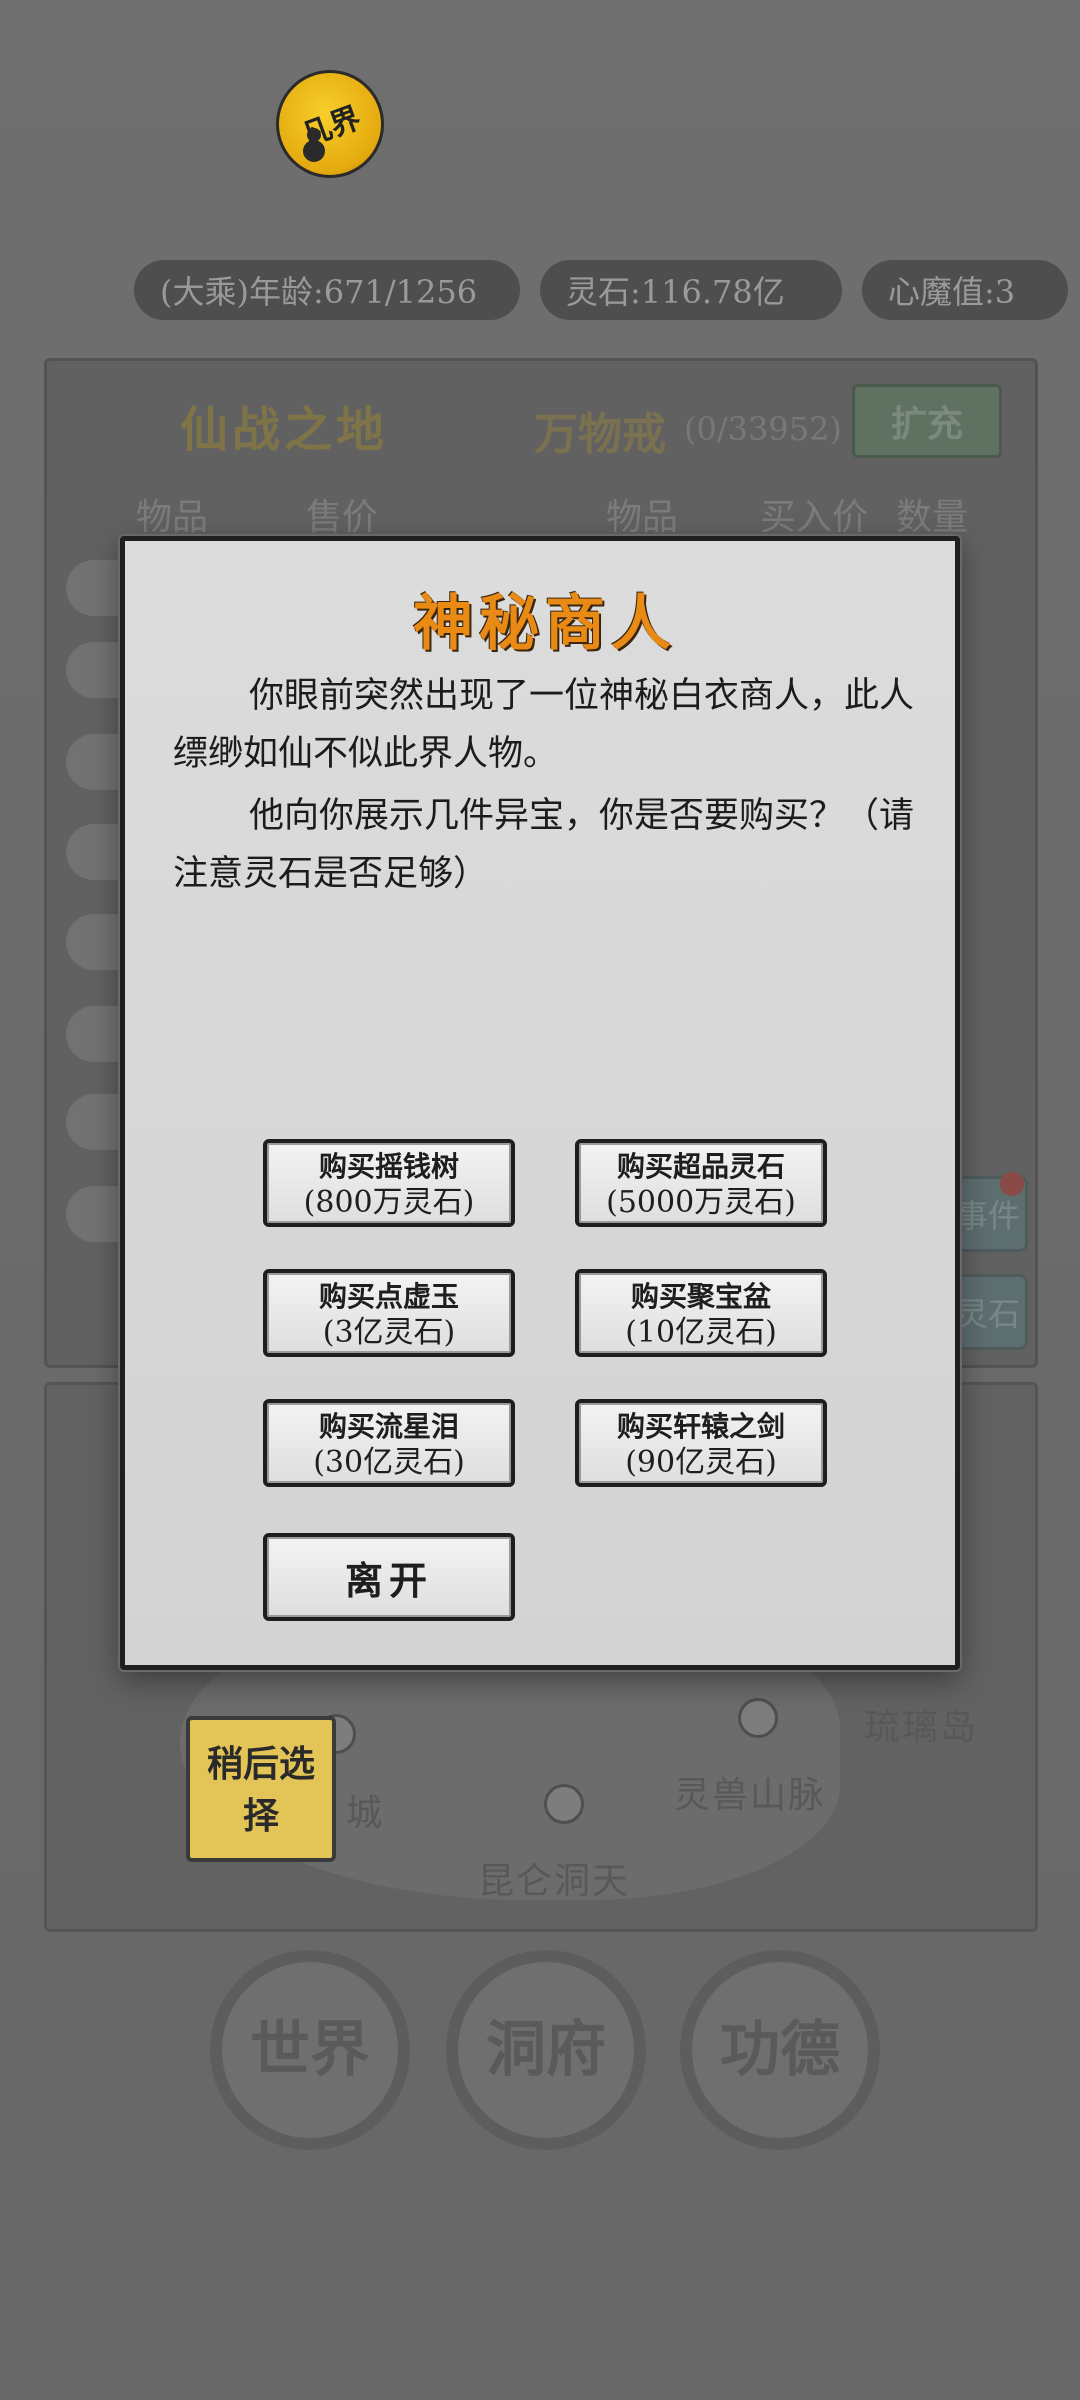  I want to click on heart-demon-stat: 心魔值:3, so click(965, 290).